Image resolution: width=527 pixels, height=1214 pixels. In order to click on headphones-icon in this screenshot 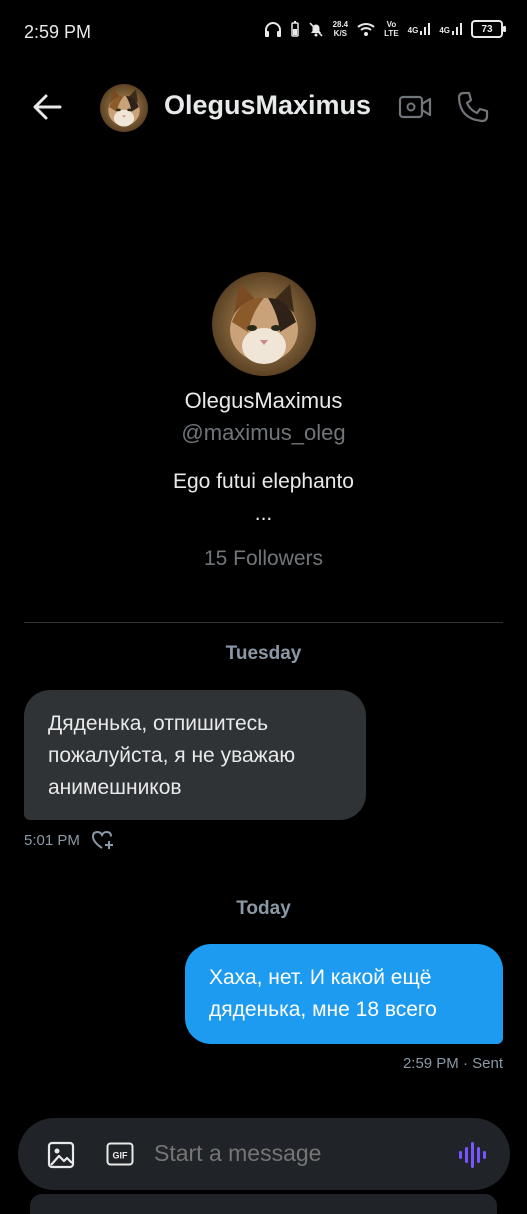, I will do `click(272, 29)`.